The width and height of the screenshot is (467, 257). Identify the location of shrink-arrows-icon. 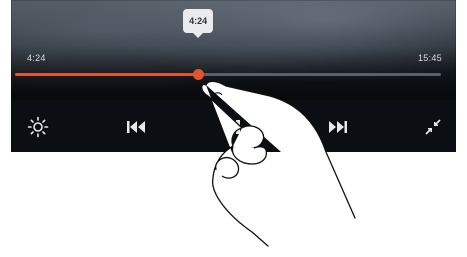
(433, 127).